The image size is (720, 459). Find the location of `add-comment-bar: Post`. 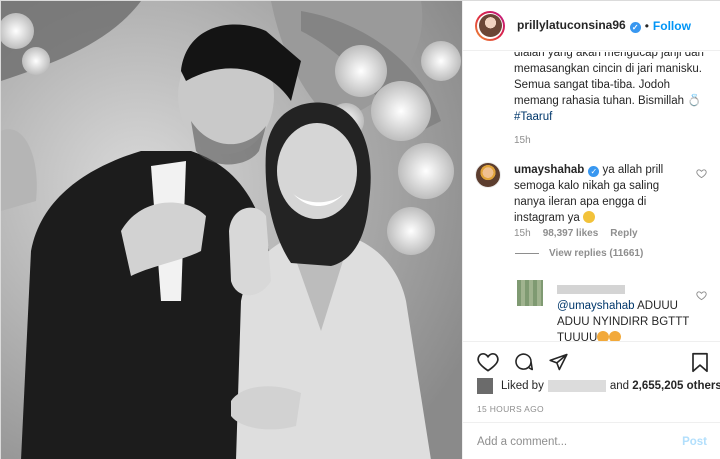

add-comment-bar: Post is located at coordinates (591, 440).